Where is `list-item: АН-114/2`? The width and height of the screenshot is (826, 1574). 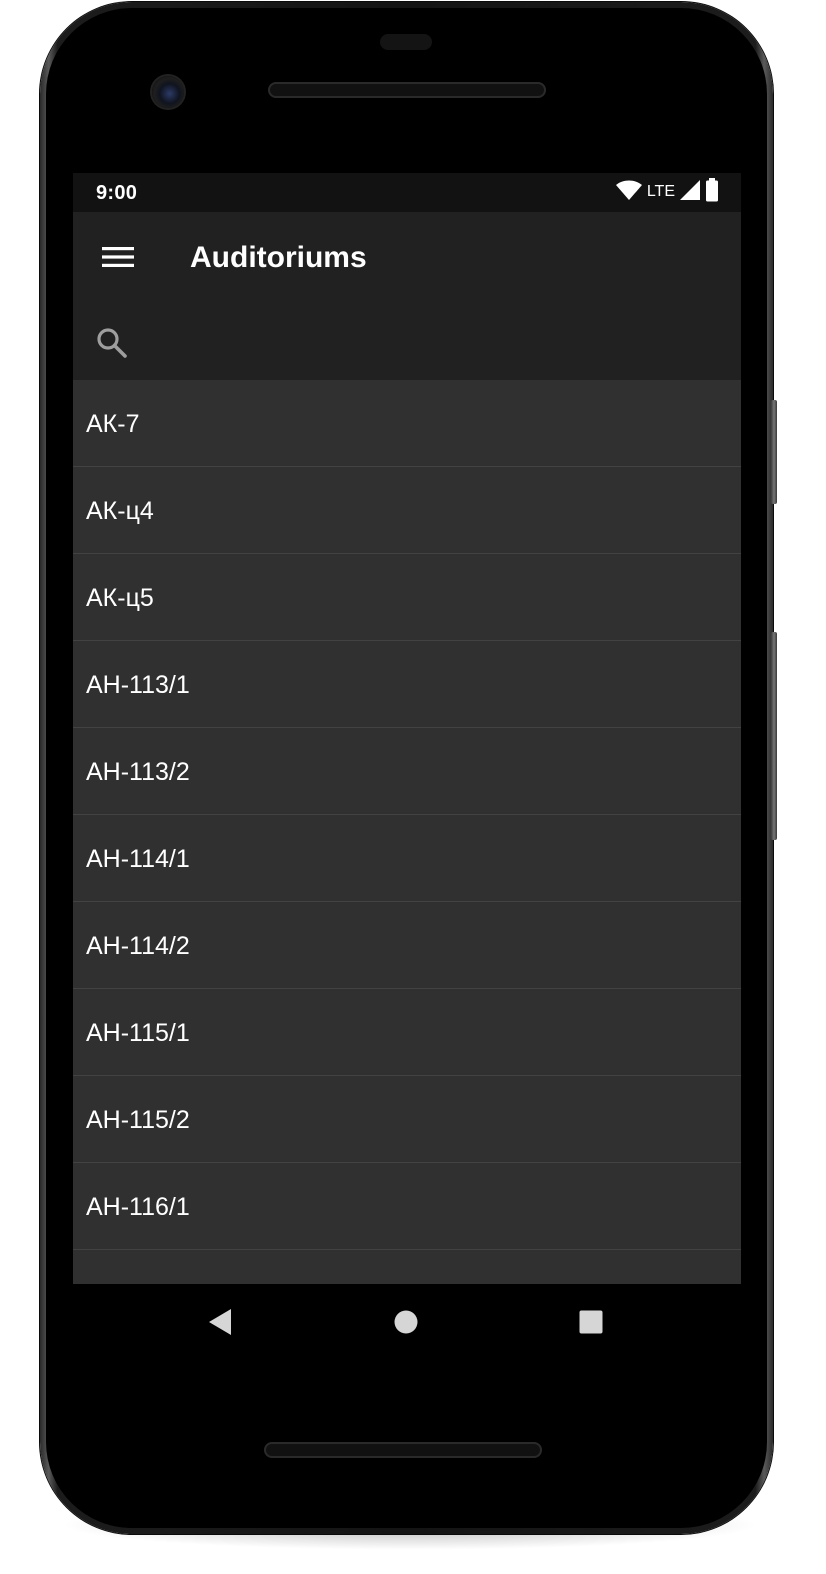
list-item: АН-114/2 is located at coordinates (407, 945).